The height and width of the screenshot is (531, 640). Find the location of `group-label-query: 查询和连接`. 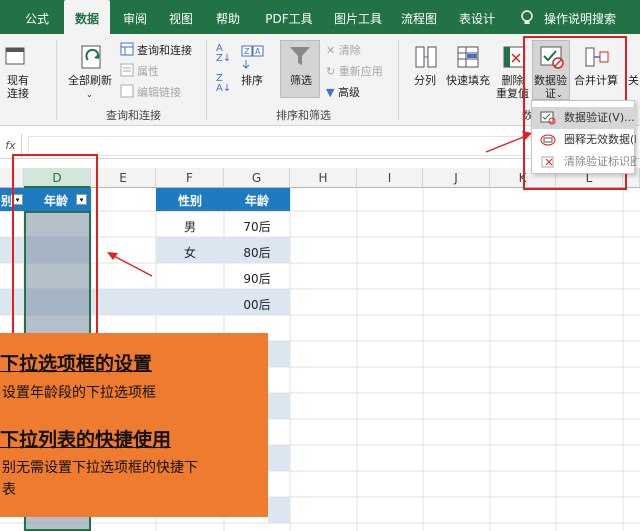

group-label-query: 查询和连接 is located at coordinates (133, 115).